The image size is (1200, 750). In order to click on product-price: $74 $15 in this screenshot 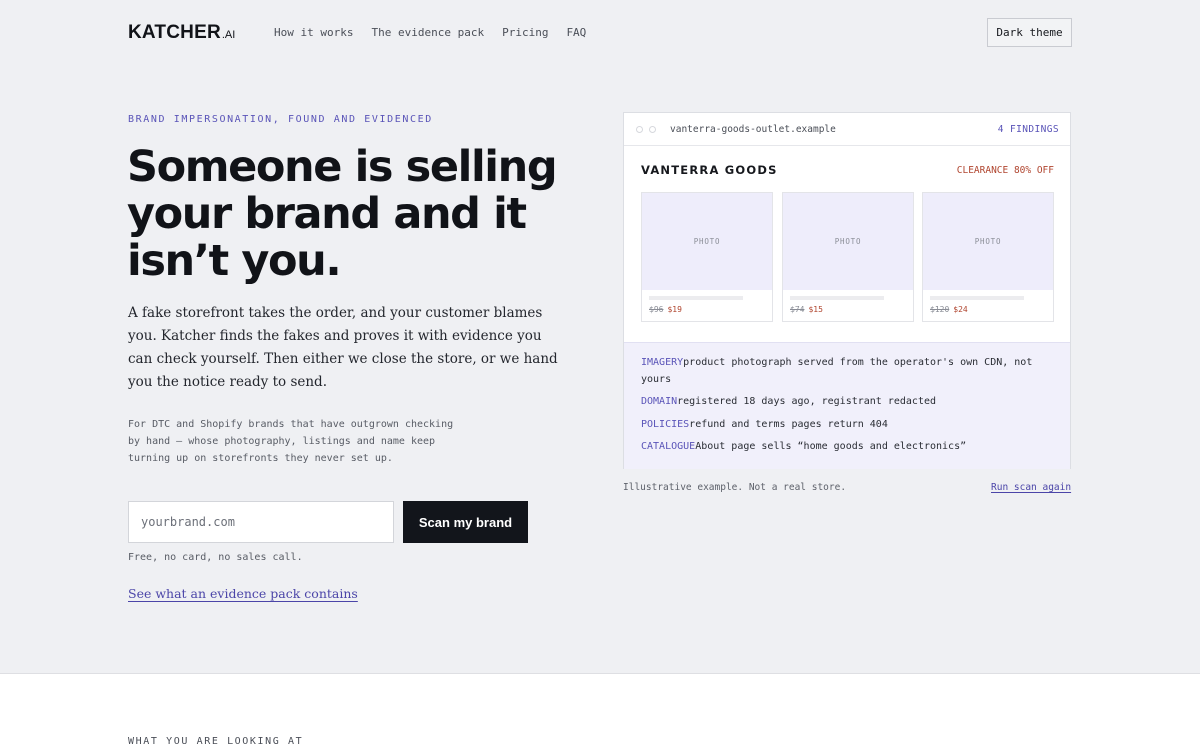, I will do `click(806, 309)`.